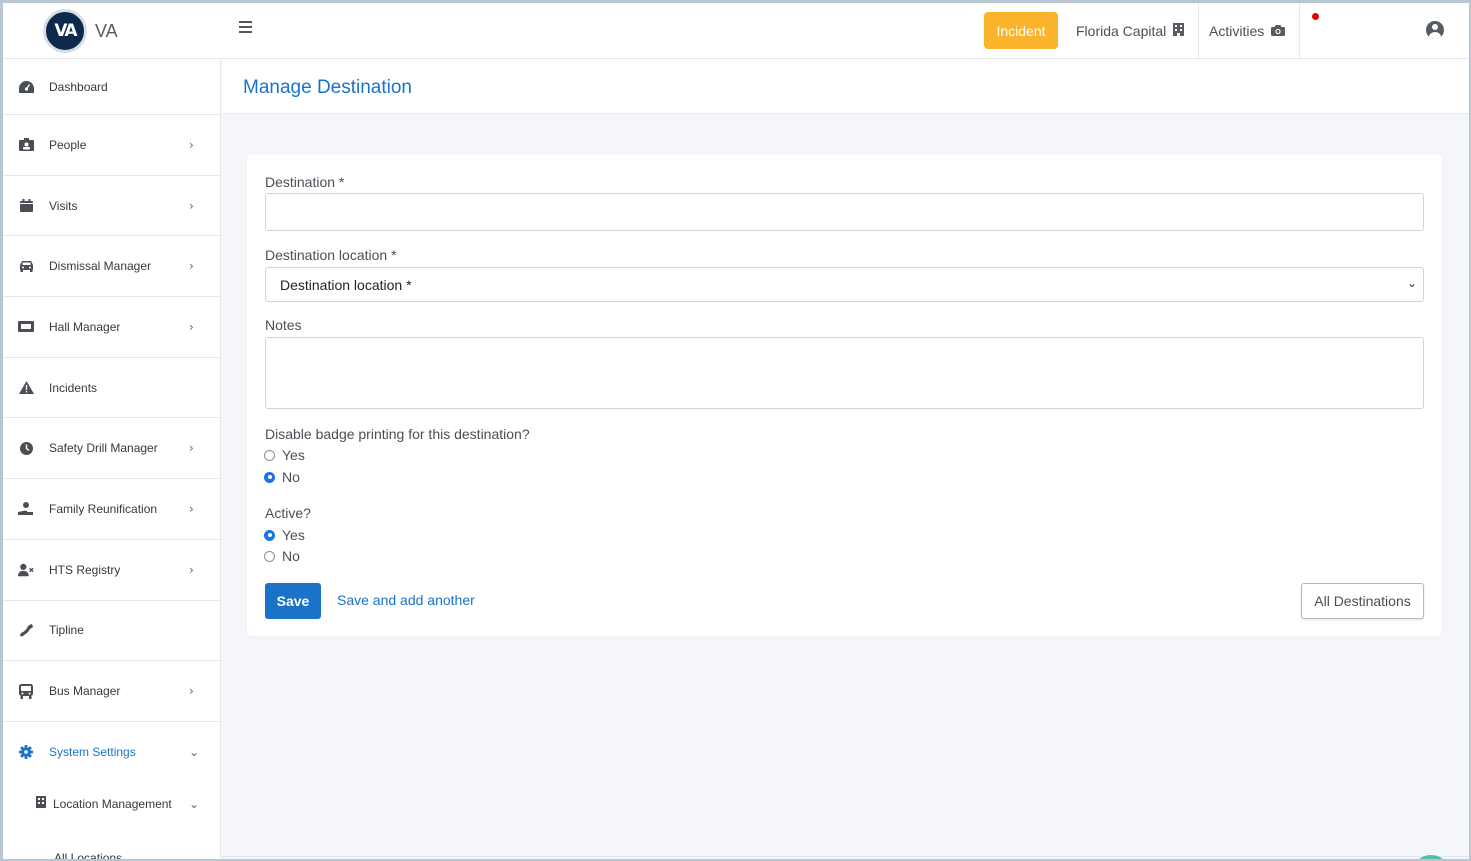  Describe the element at coordinates (26, 570) in the screenshot. I see `user-x-icon` at that location.